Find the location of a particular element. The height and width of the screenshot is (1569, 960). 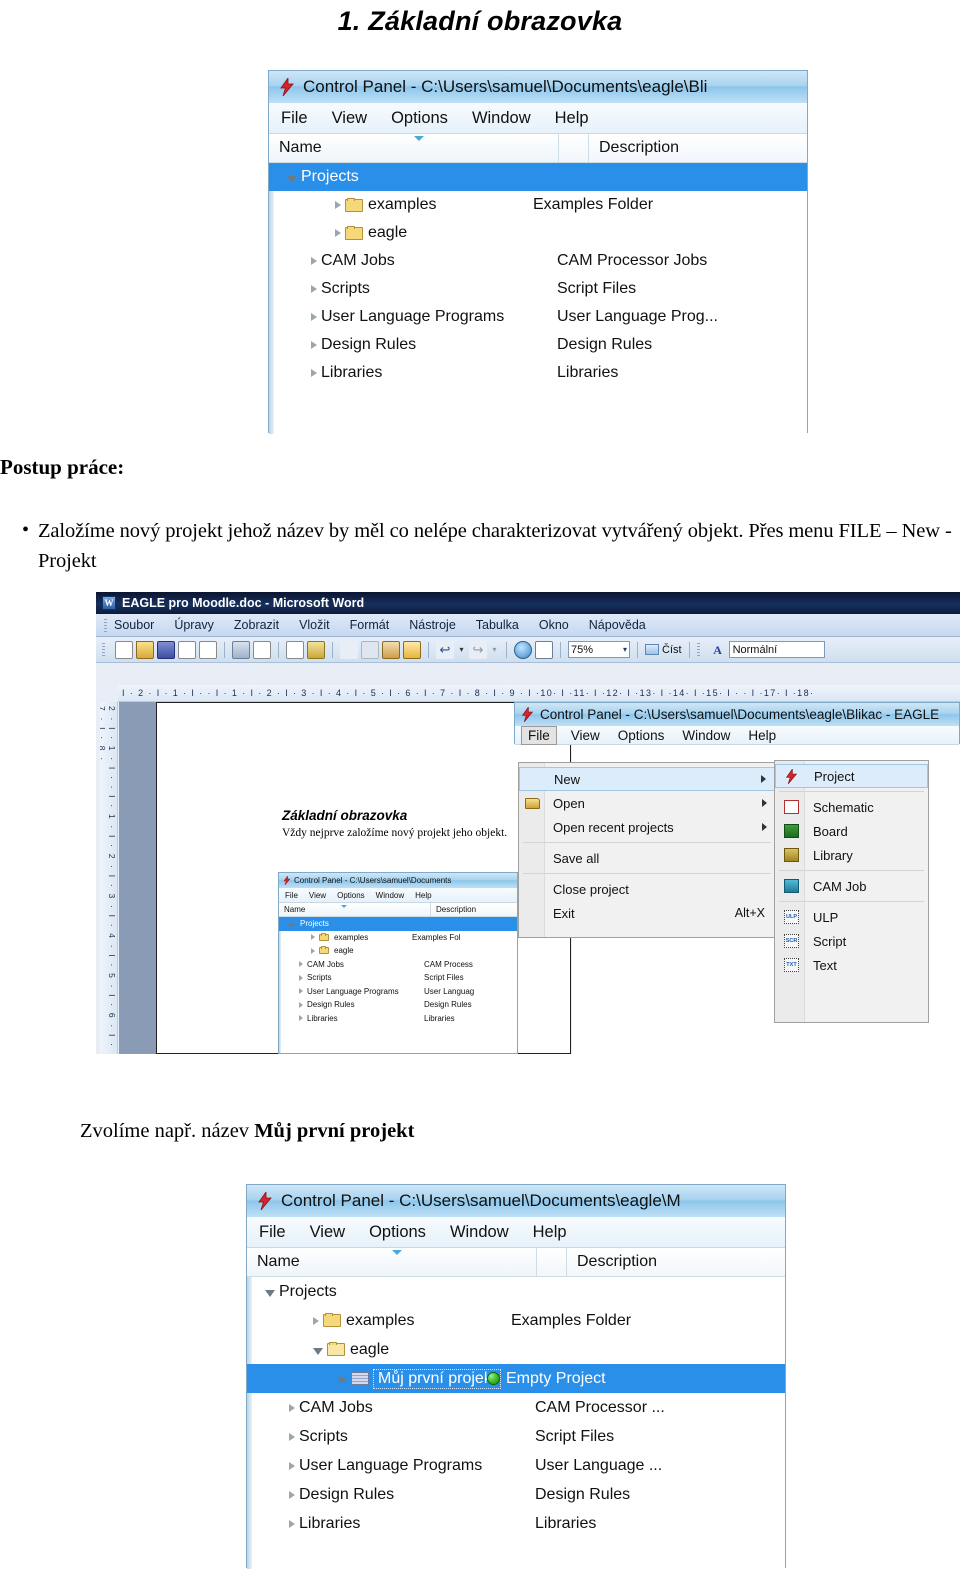

print-preview-icon is located at coordinates (262, 649).